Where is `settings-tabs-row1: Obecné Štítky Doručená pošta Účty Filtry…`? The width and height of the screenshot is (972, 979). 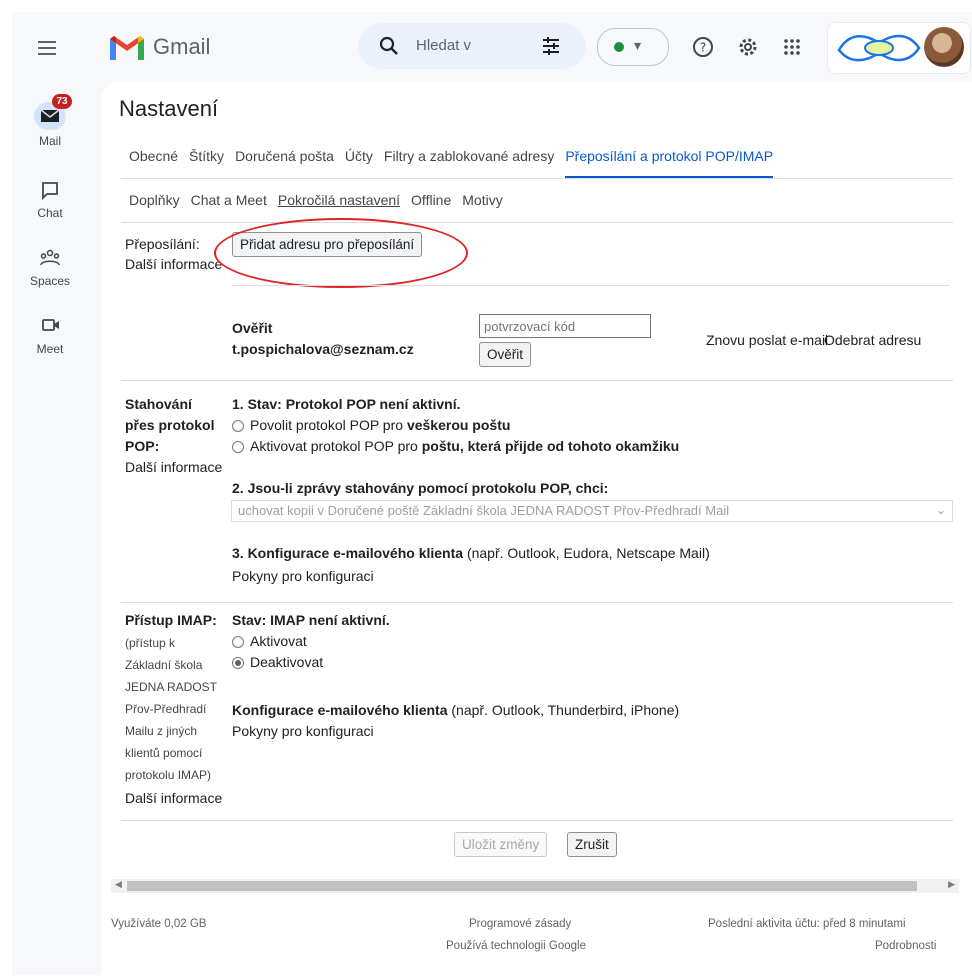
settings-tabs-row1: Obecné Štítky Doručená pošta Účty Filtry… is located at coordinates (456, 163).